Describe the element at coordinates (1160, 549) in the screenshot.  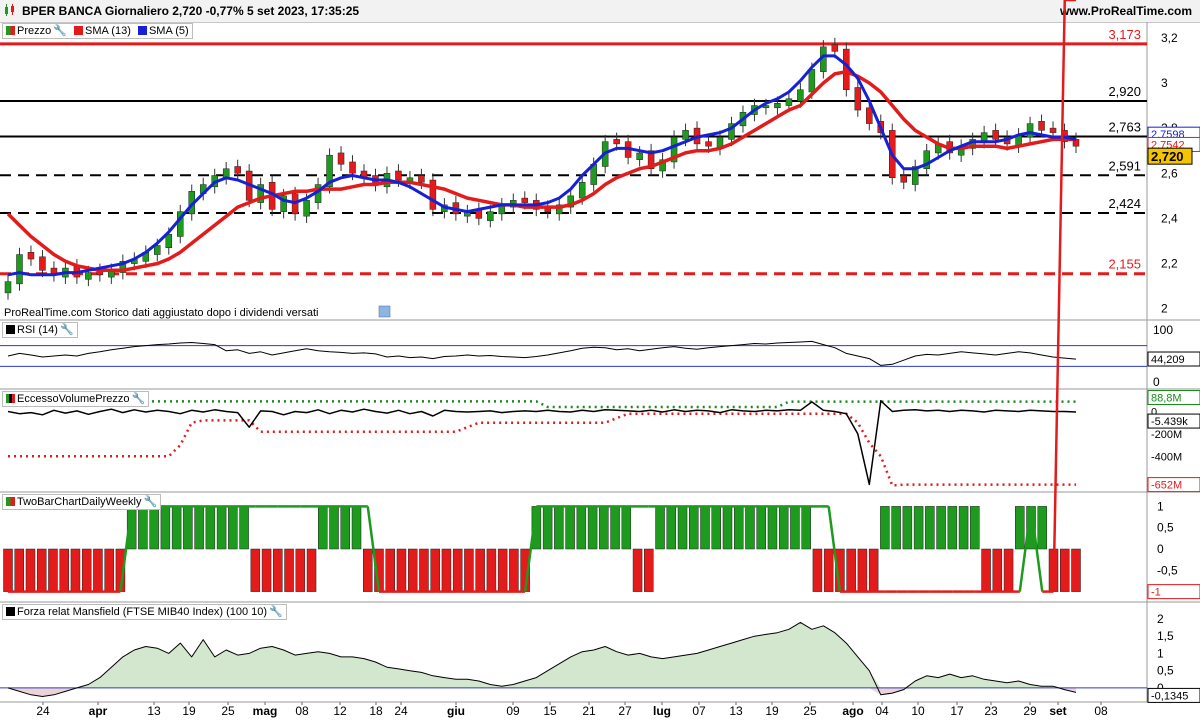
I see `twobar-tick-label: 0` at that location.